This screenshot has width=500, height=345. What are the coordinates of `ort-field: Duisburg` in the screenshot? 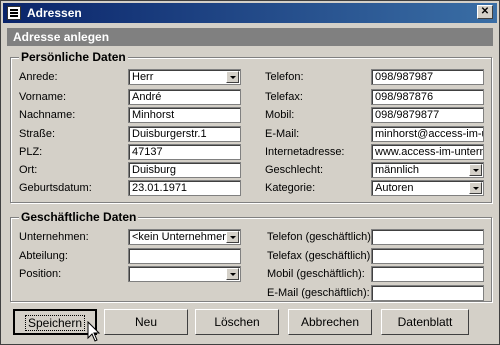 It's located at (184, 170).